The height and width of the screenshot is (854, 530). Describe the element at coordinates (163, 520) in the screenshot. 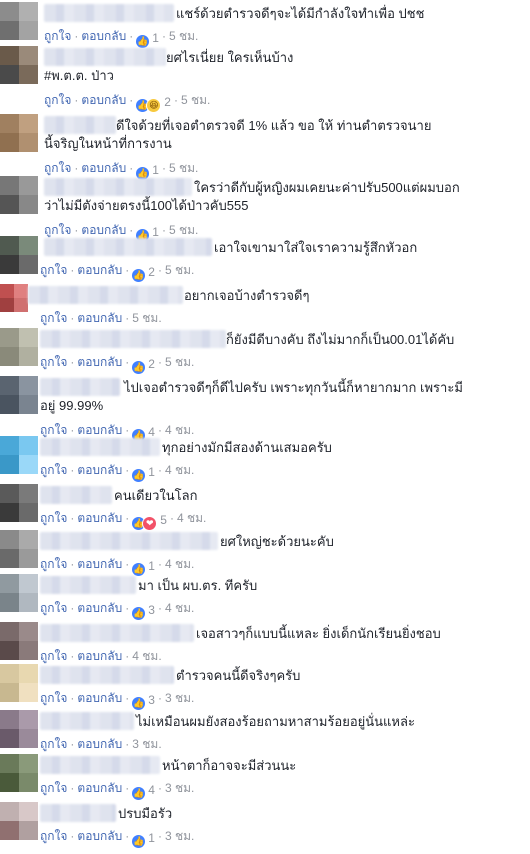

I see `reaction-count: 5` at that location.